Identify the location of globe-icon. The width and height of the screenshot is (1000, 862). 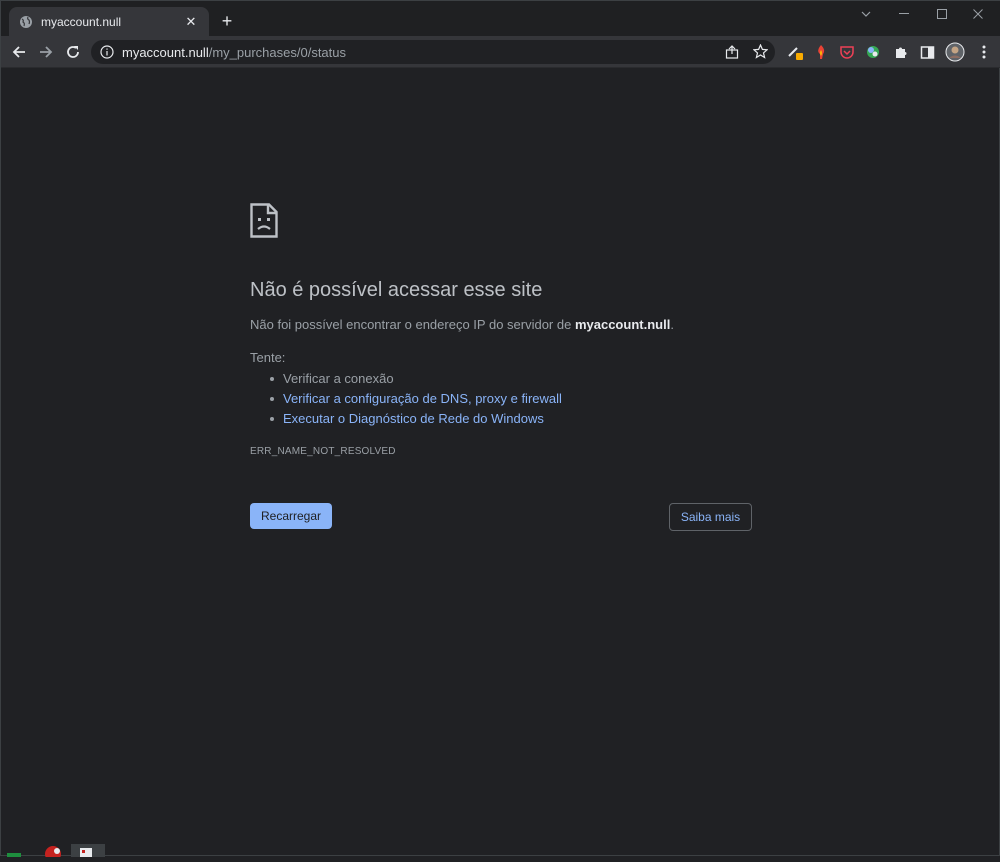
(26, 22).